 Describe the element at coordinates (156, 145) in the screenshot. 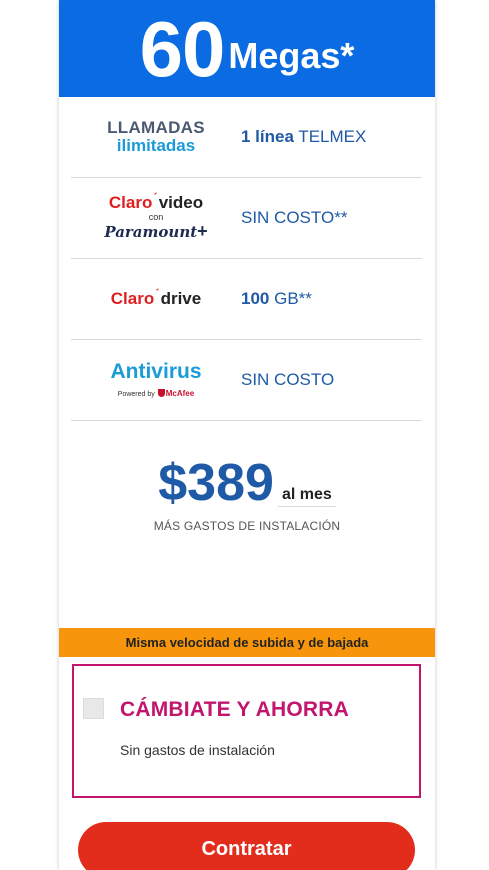

I see `llamadas-logo-line2: ilimitadas` at that location.